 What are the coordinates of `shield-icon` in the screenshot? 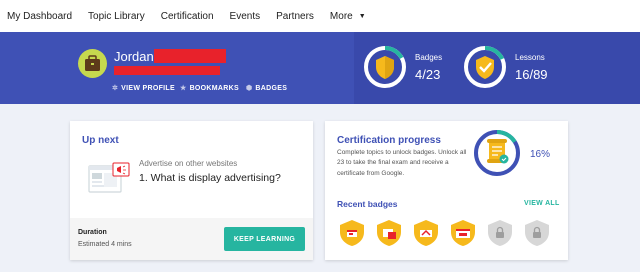 It's located at (385, 67).